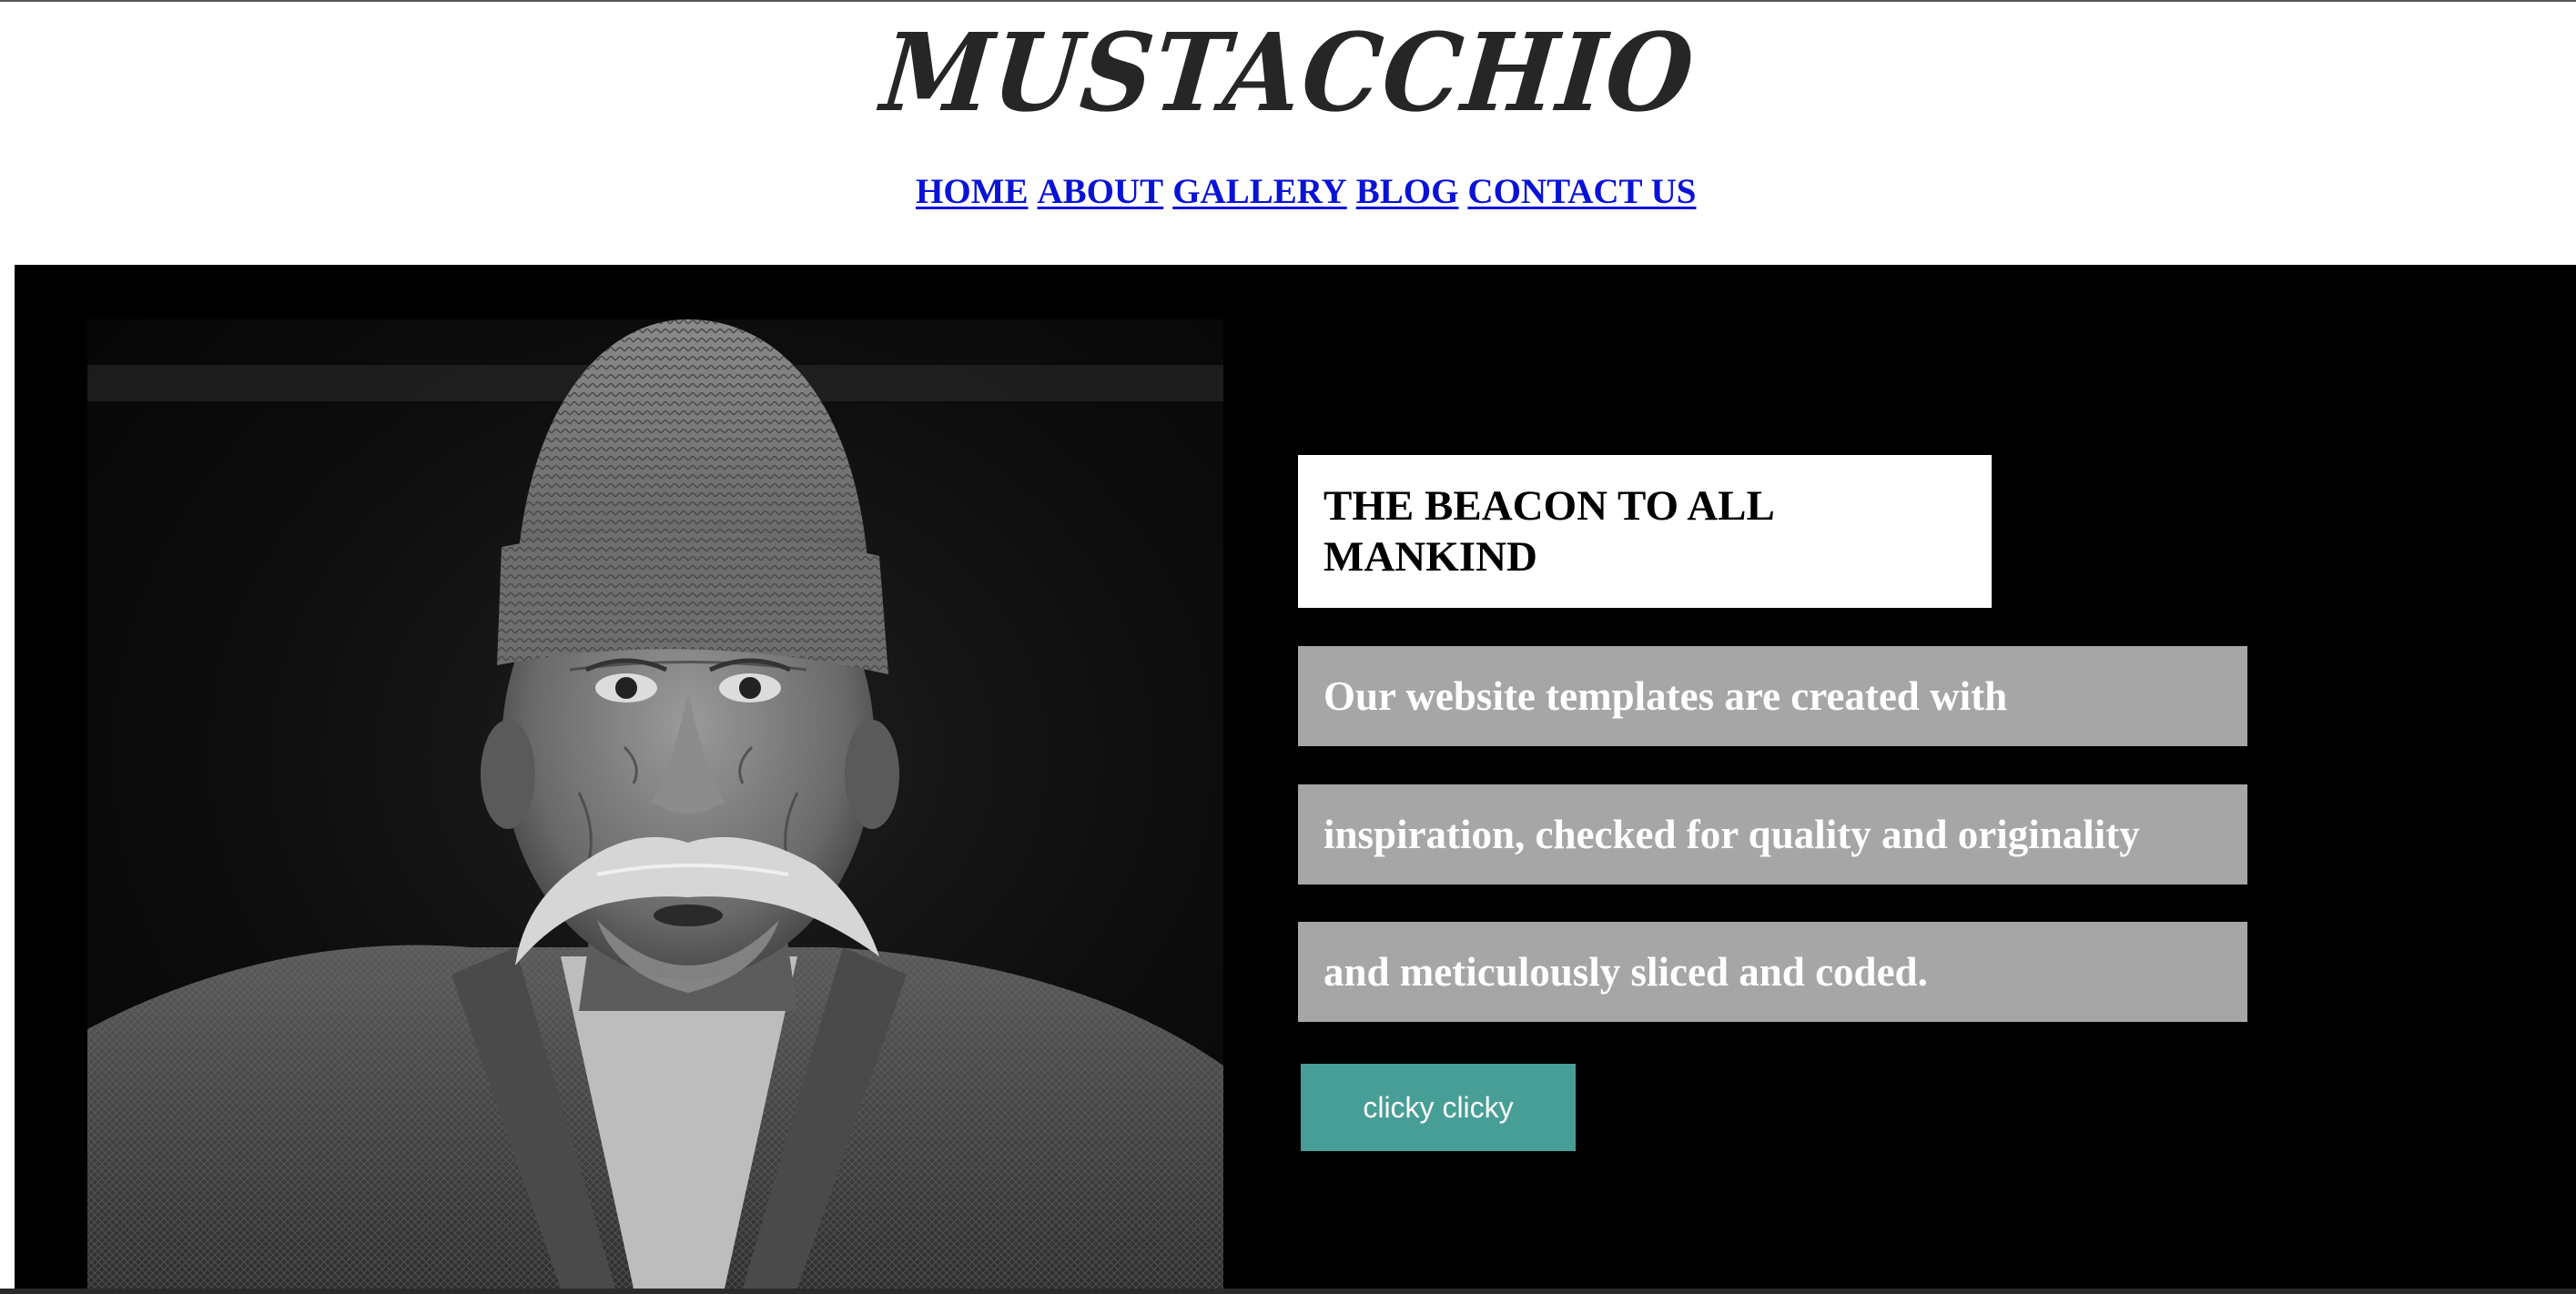 The image size is (2576, 1294). What do you see at coordinates (972, 192) in the screenshot?
I see `nav-link-home: HOME` at bounding box center [972, 192].